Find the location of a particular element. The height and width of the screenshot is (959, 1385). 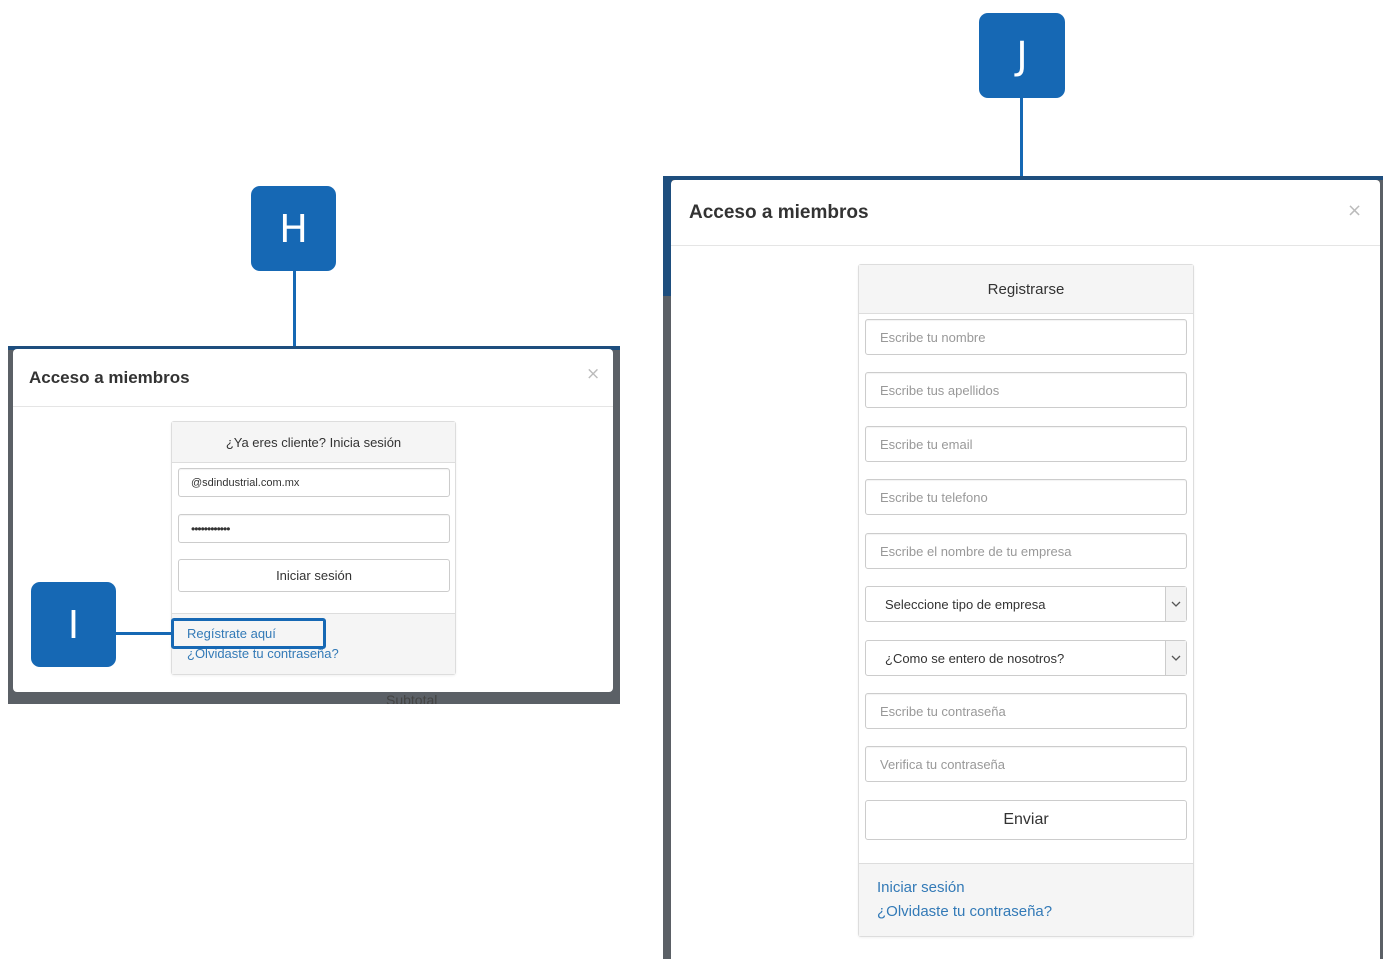

source-select: ¿Como se entero de nosotros? is located at coordinates (1026, 658).